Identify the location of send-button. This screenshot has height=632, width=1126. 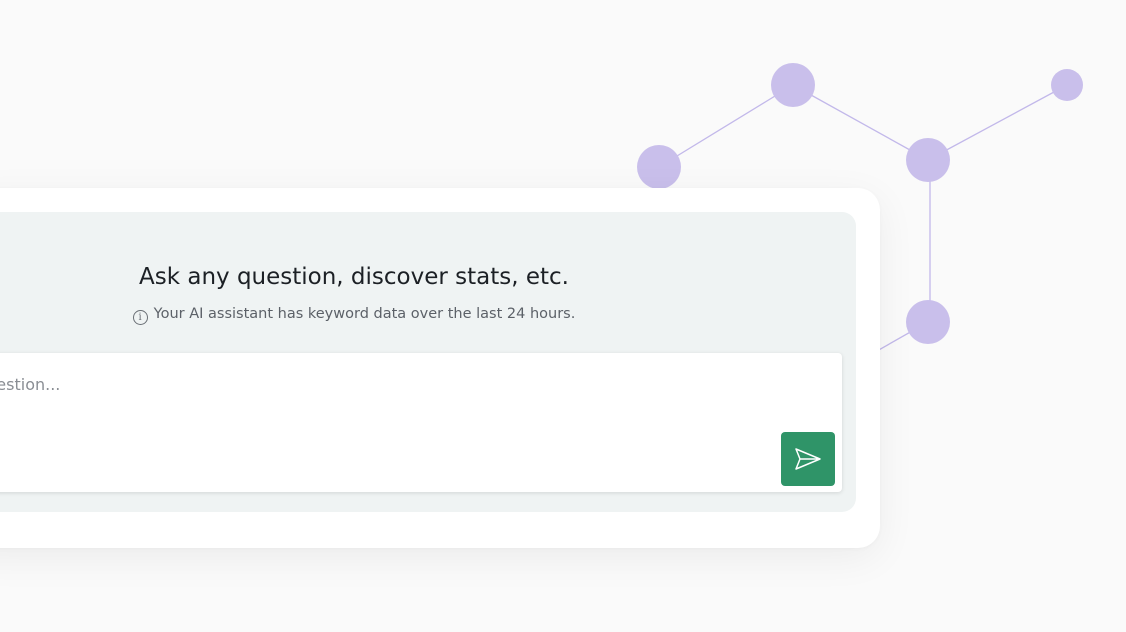
(808, 459).